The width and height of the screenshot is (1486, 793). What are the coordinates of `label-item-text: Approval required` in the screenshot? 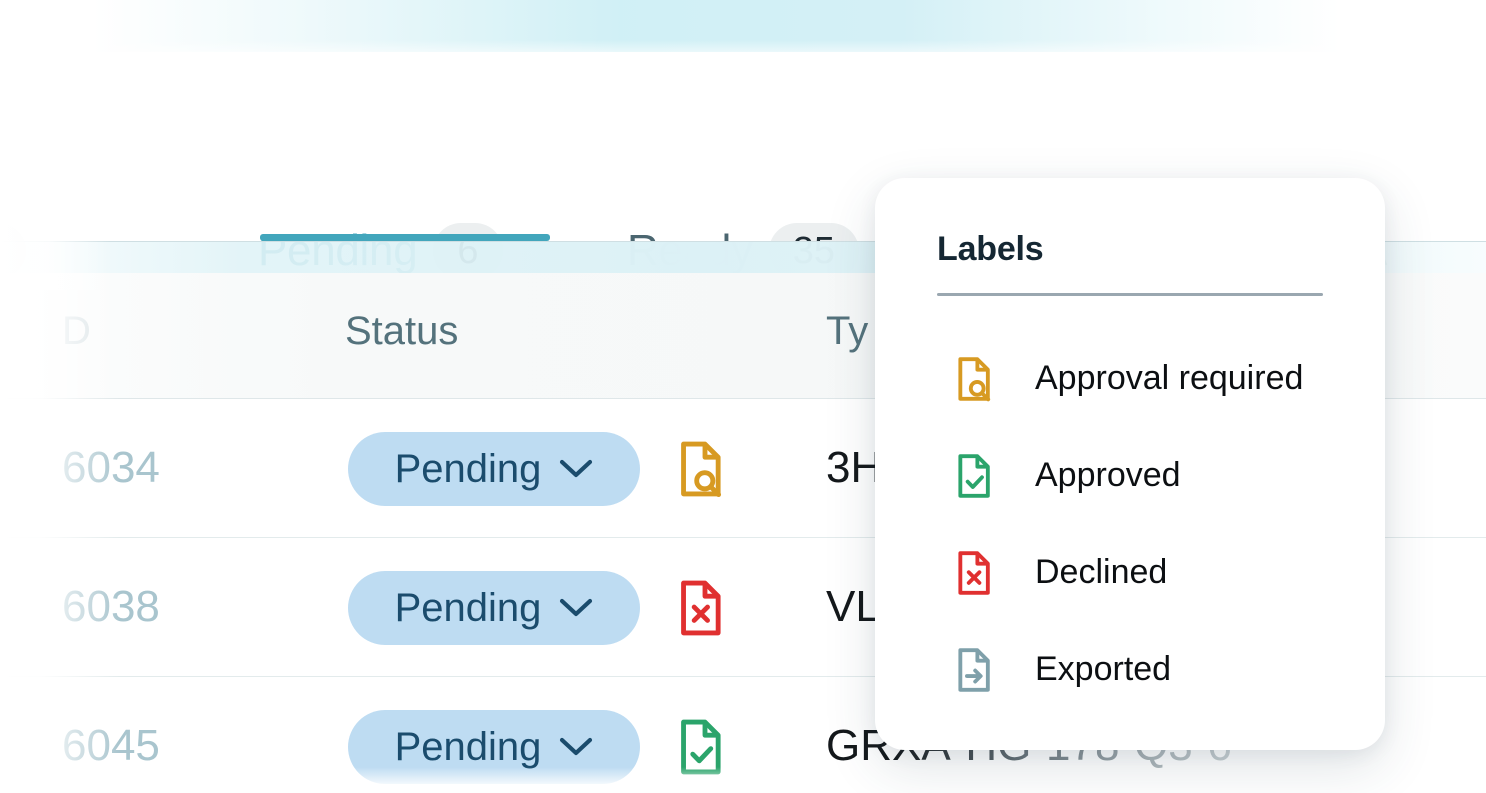 It's located at (1169, 378).